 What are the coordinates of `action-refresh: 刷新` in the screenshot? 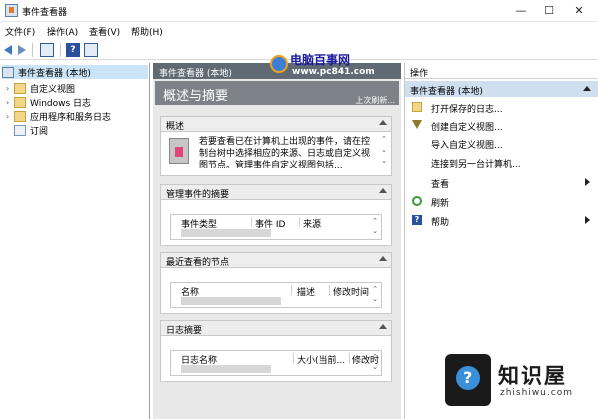 It's located at (501, 201).